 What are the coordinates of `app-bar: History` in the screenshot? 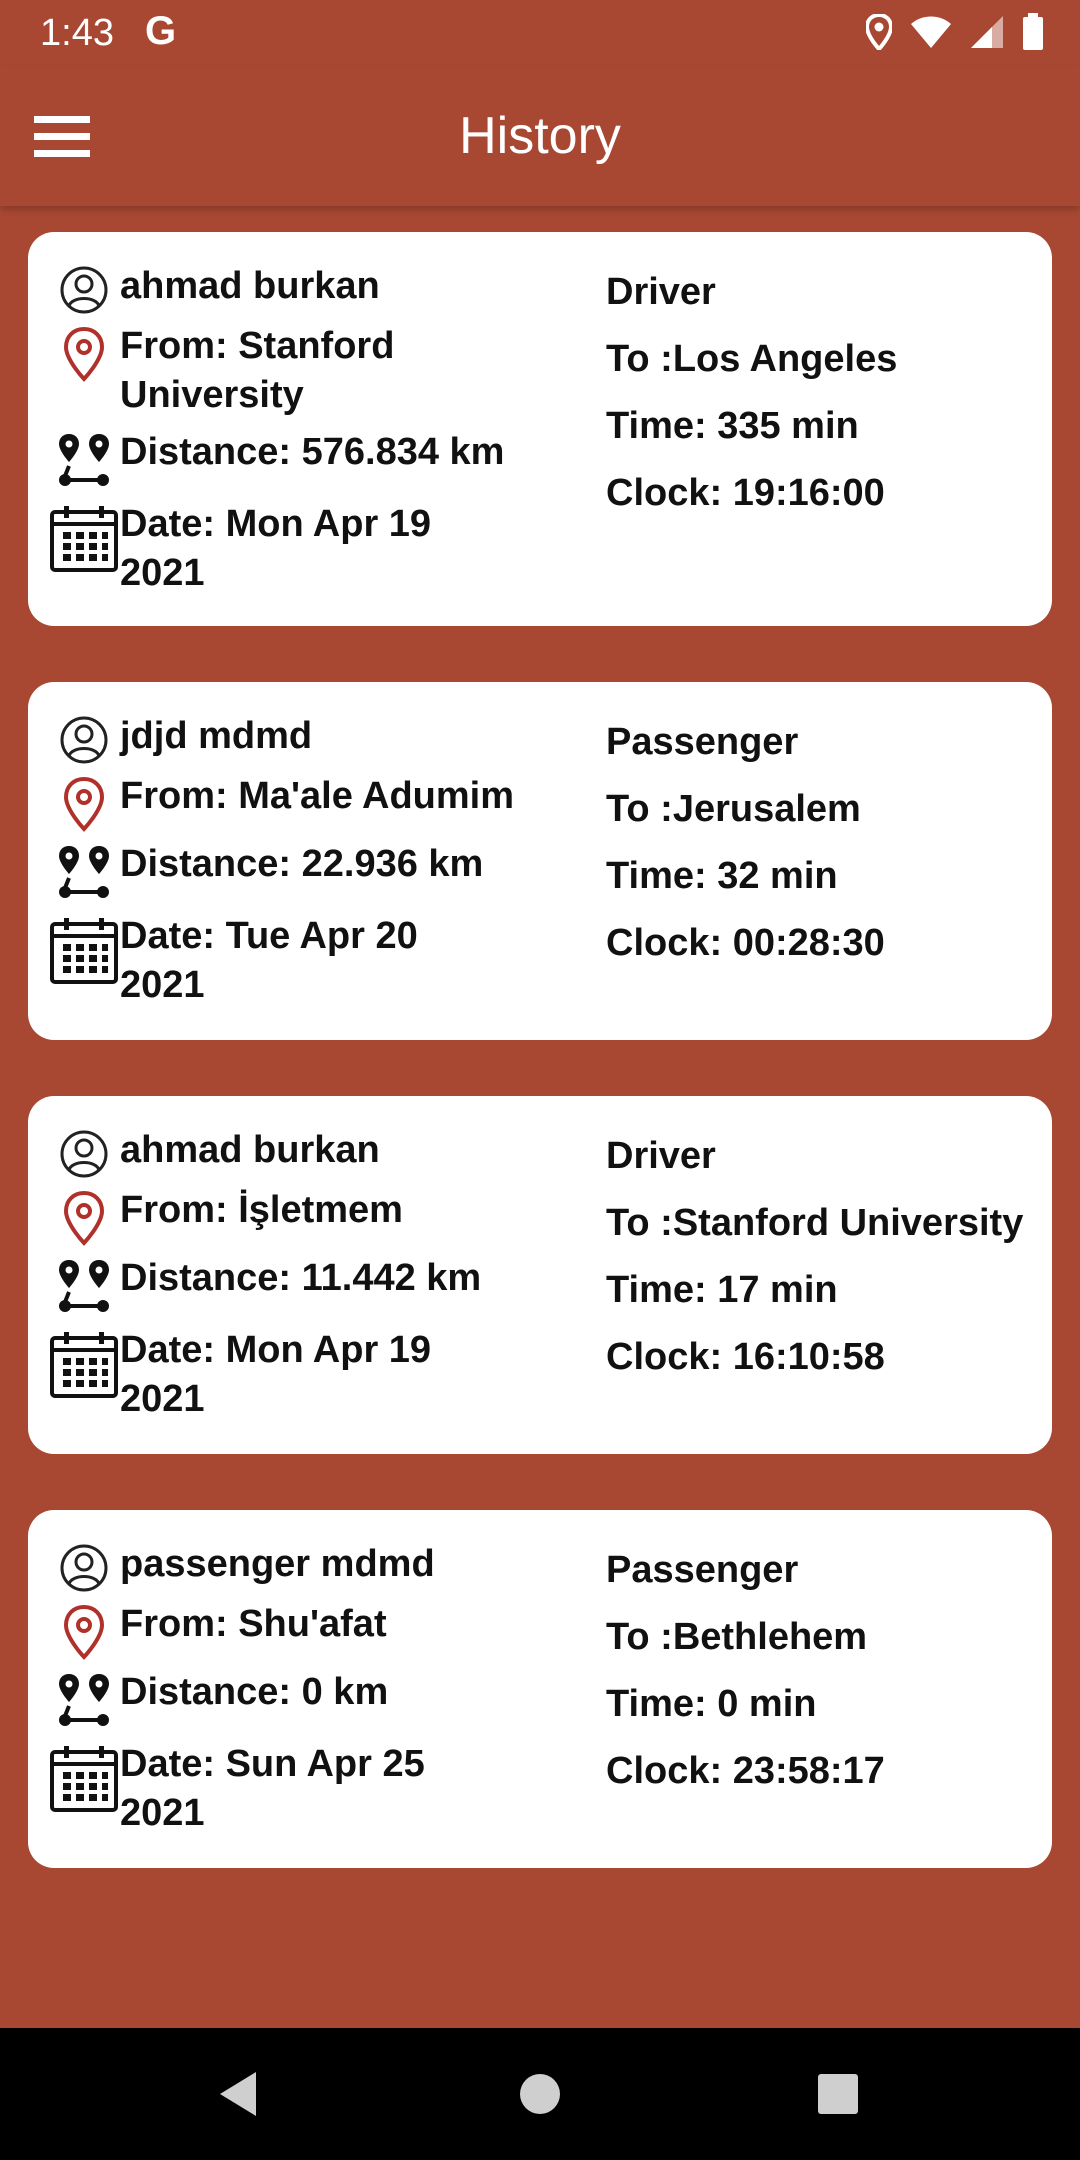 It's located at (540, 136).